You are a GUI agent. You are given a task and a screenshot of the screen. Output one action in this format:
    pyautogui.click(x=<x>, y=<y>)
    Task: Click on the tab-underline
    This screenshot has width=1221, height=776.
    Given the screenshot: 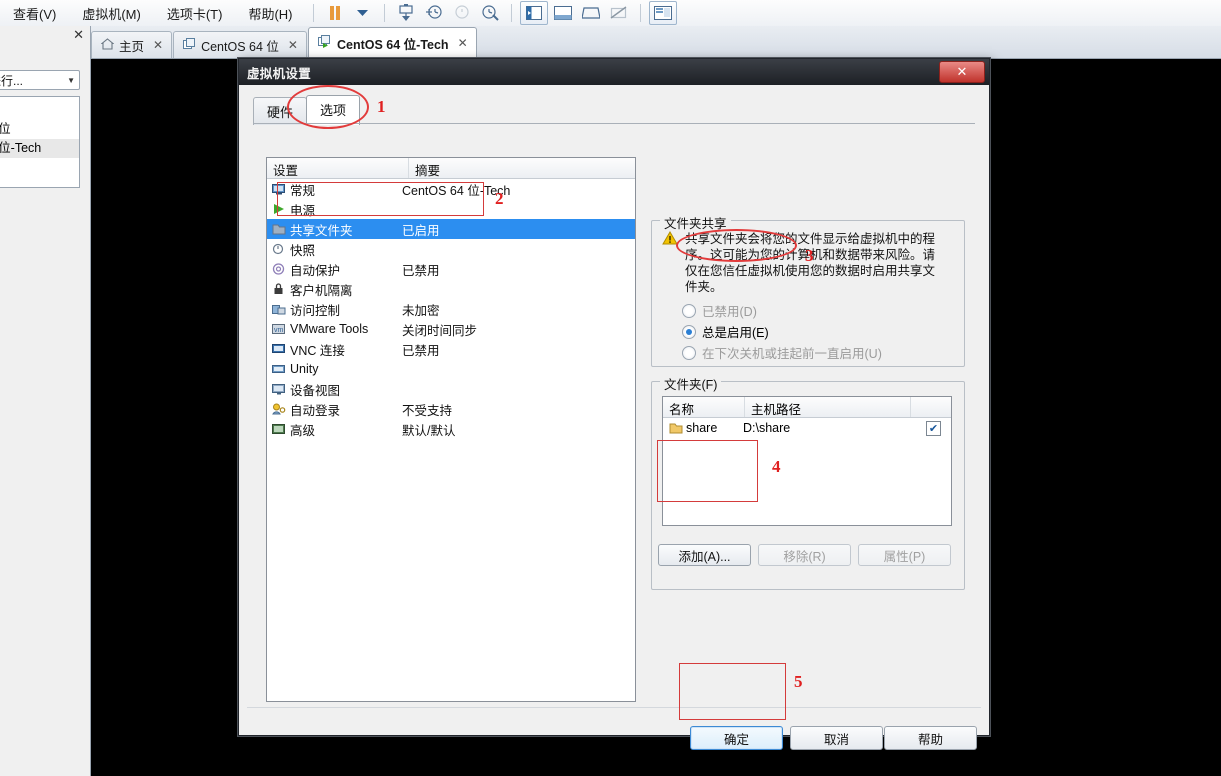 What is the action you would take?
    pyautogui.click(x=614, y=123)
    